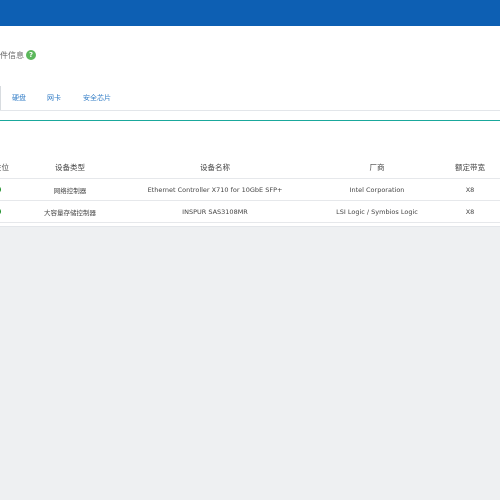 The image size is (500, 500). What do you see at coordinates (12, 55) in the screenshot?
I see `section-title-text: 件信息` at bounding box center [12, 55].